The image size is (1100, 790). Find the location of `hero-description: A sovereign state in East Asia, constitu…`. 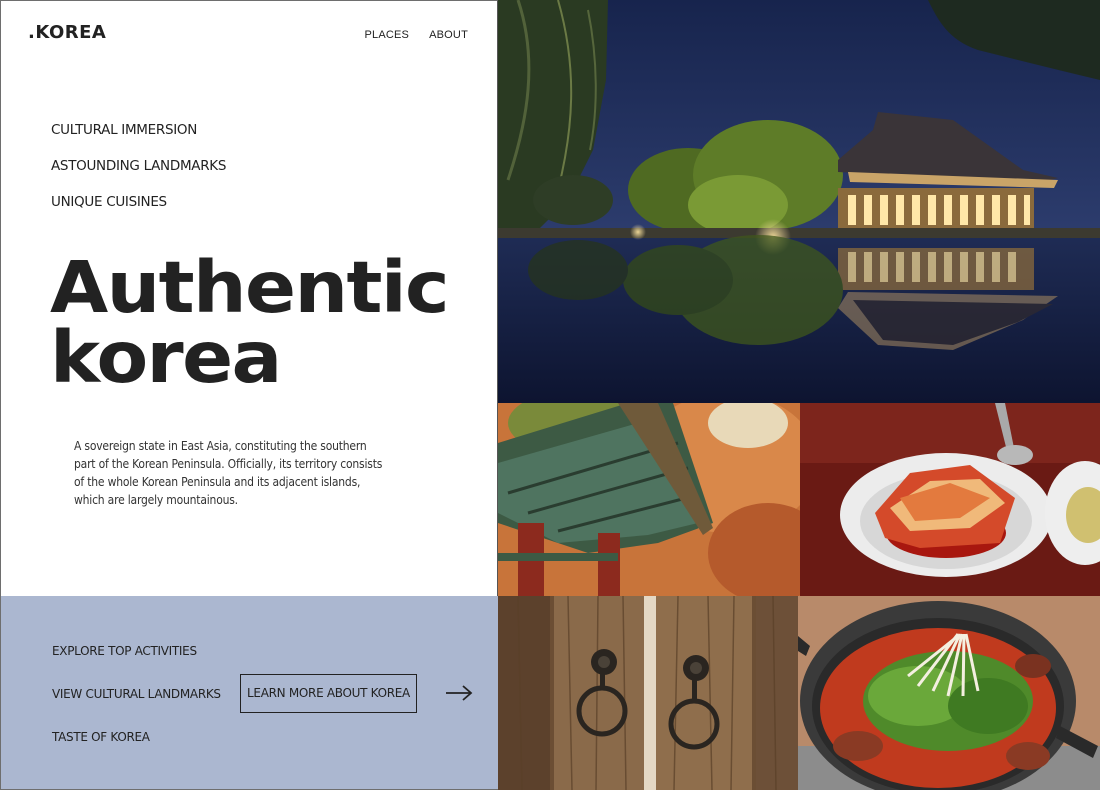

hero-description: A sovereign state in East Asia, constitu… is located at coordinates (228, 473).